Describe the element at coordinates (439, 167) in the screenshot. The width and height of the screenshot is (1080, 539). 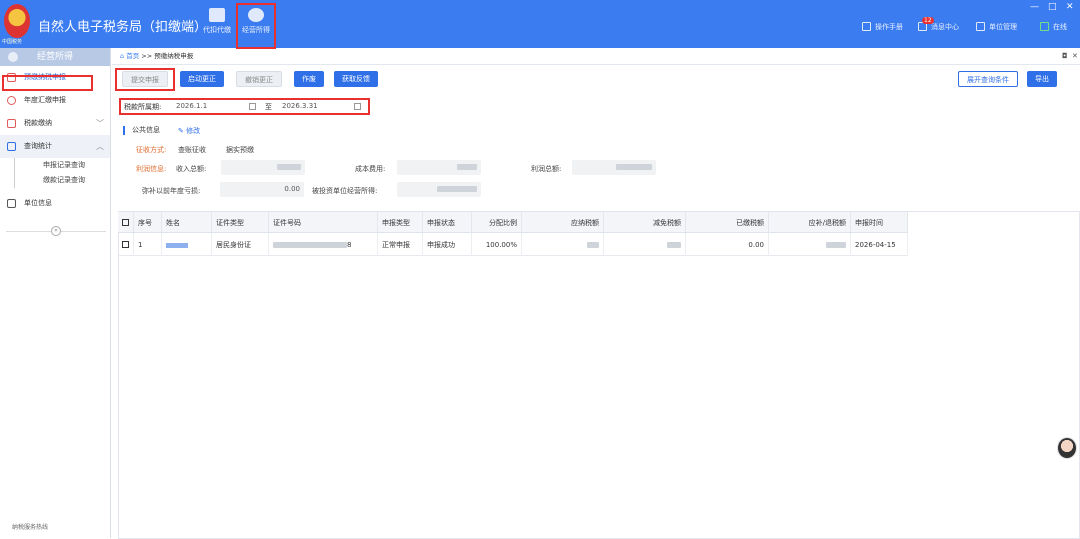
I see `cost-field` at that location.